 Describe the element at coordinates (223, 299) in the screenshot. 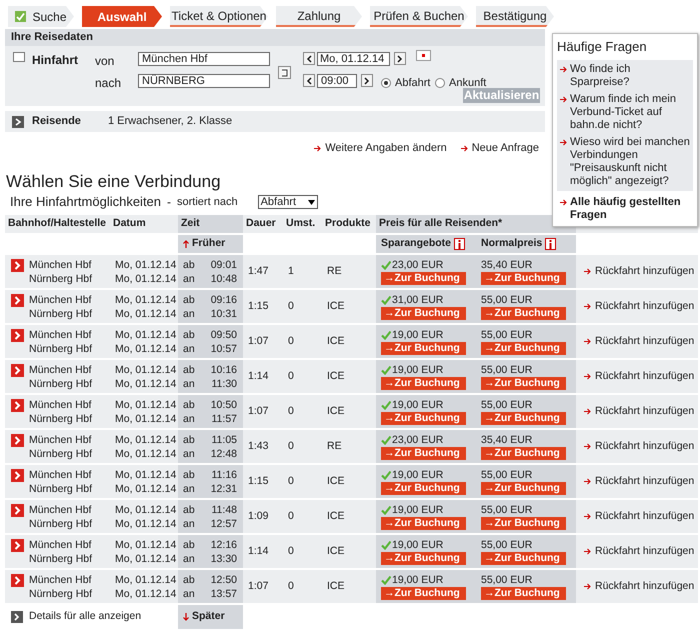

I see `time-text: 09:16` at that location.